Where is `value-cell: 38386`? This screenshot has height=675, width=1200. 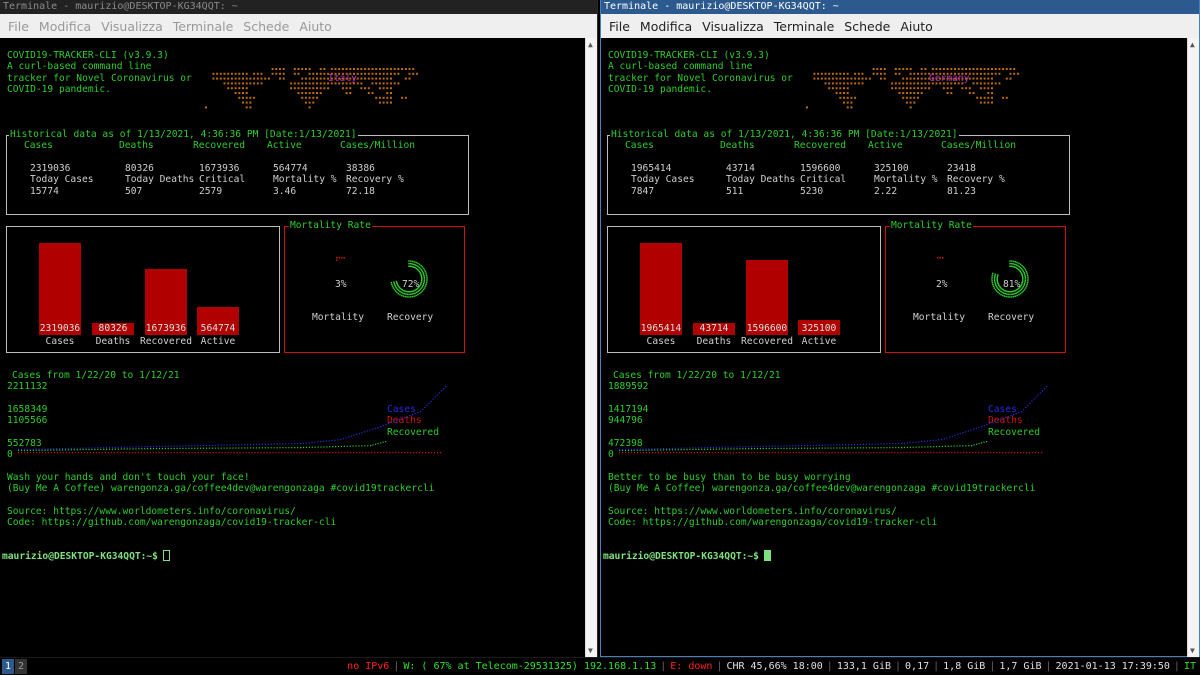
value-cell: 38386 is located at coordinates (360, 168).